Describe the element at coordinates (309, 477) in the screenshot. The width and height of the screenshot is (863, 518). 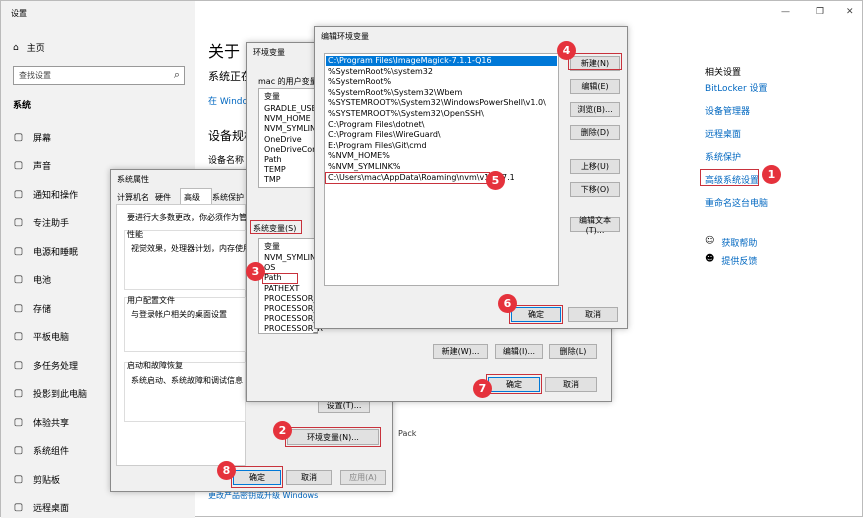
I see `sysprops-cancel-button: 取消` at that location.